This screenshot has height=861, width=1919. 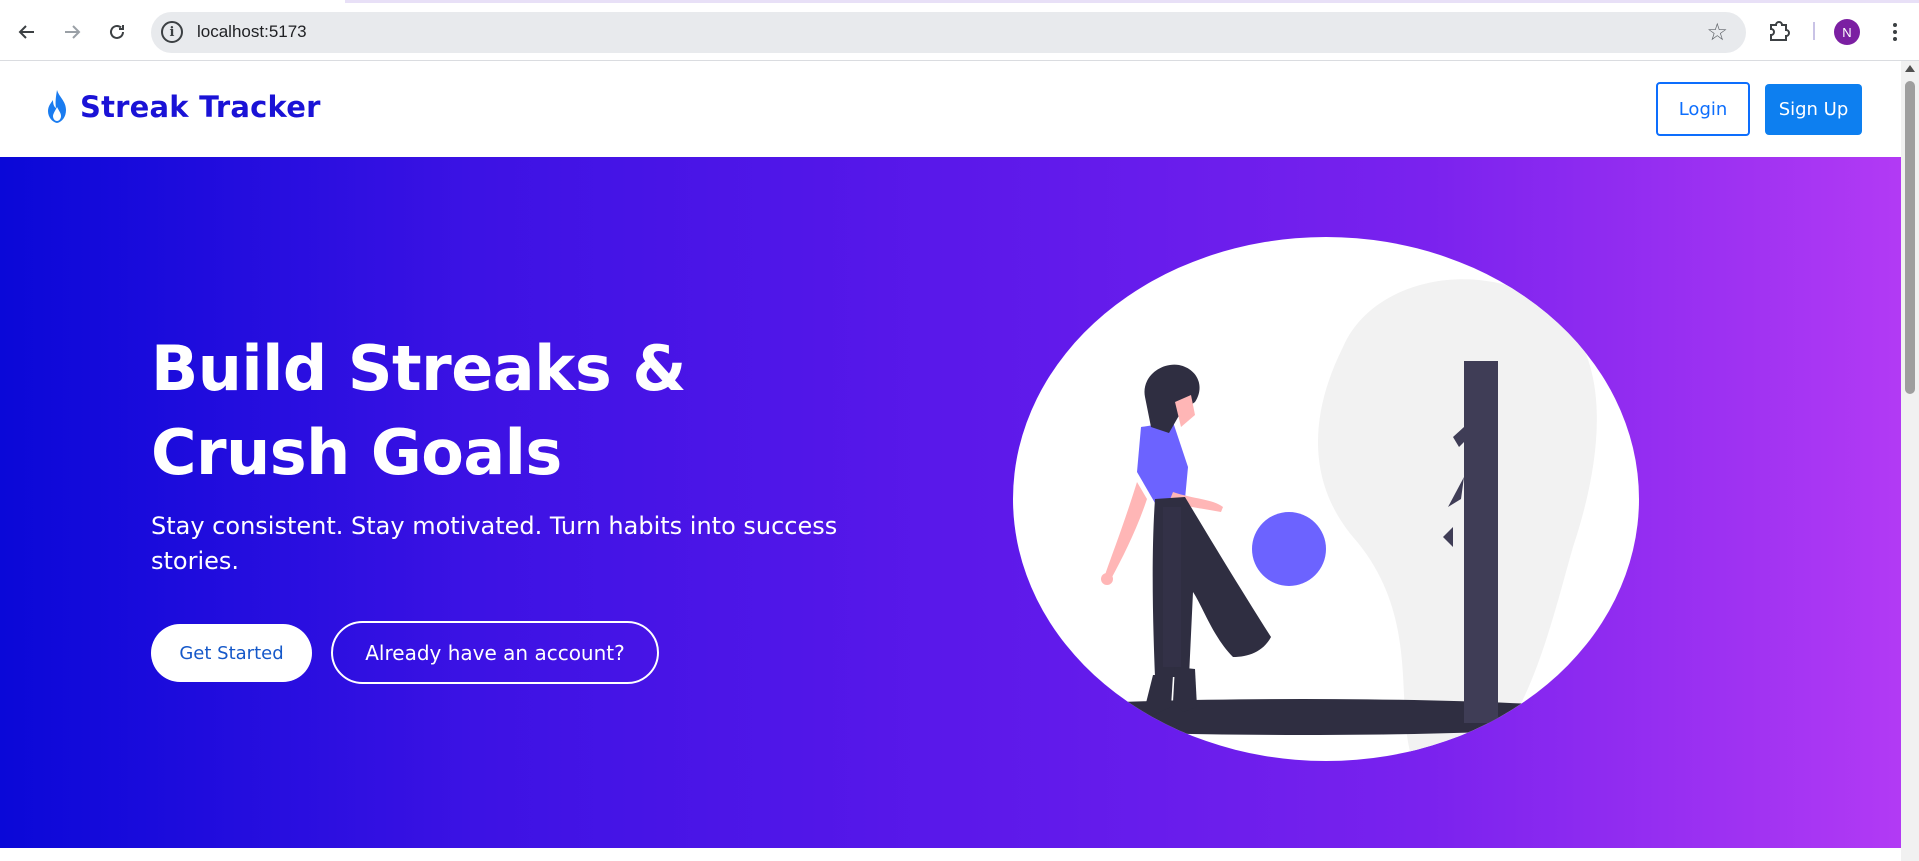 I want to click on page-below-hero, so click(x=950, y=854).